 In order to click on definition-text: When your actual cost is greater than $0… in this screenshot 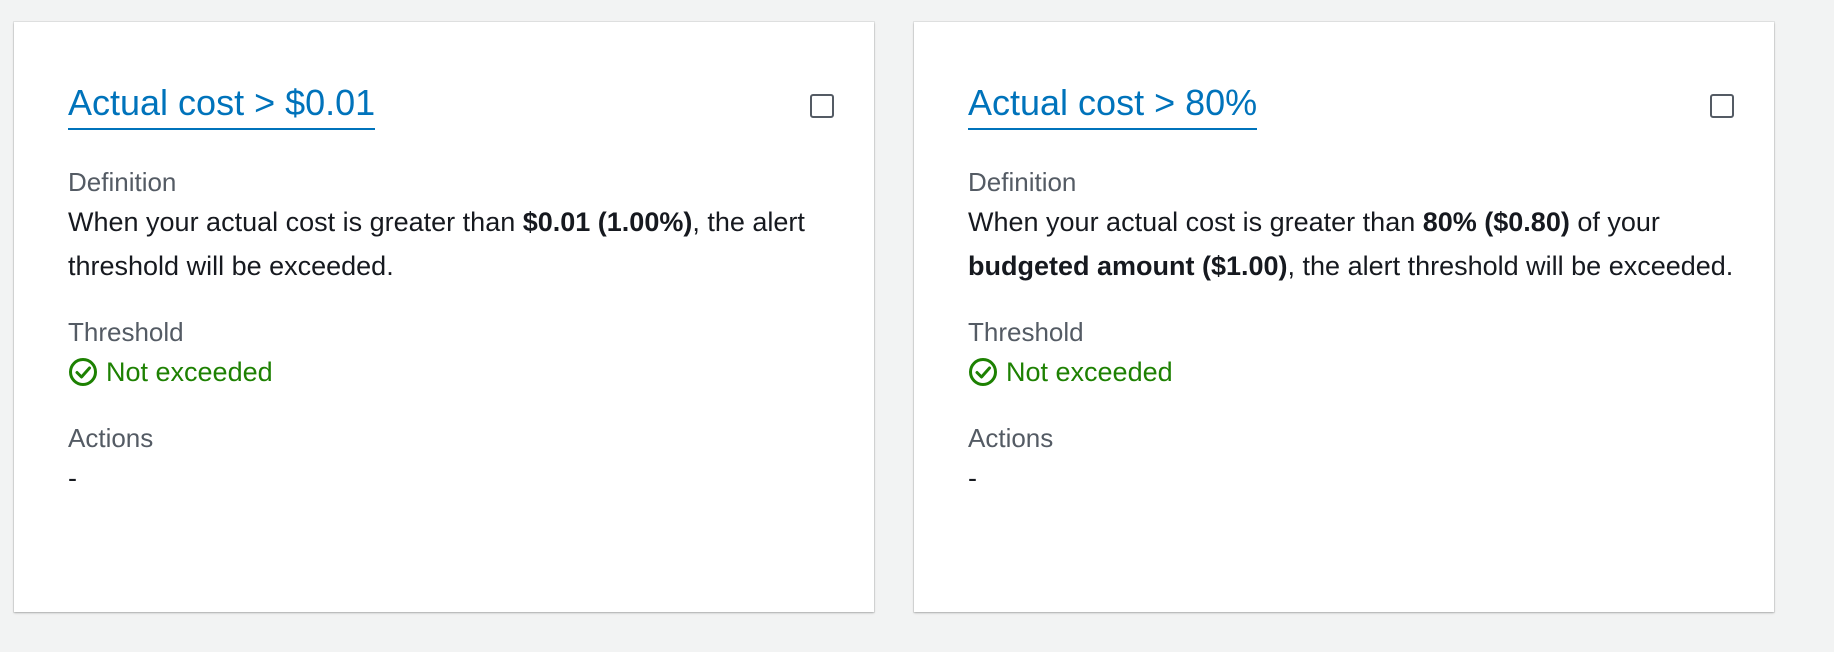, I will do `click(451, 244)`.